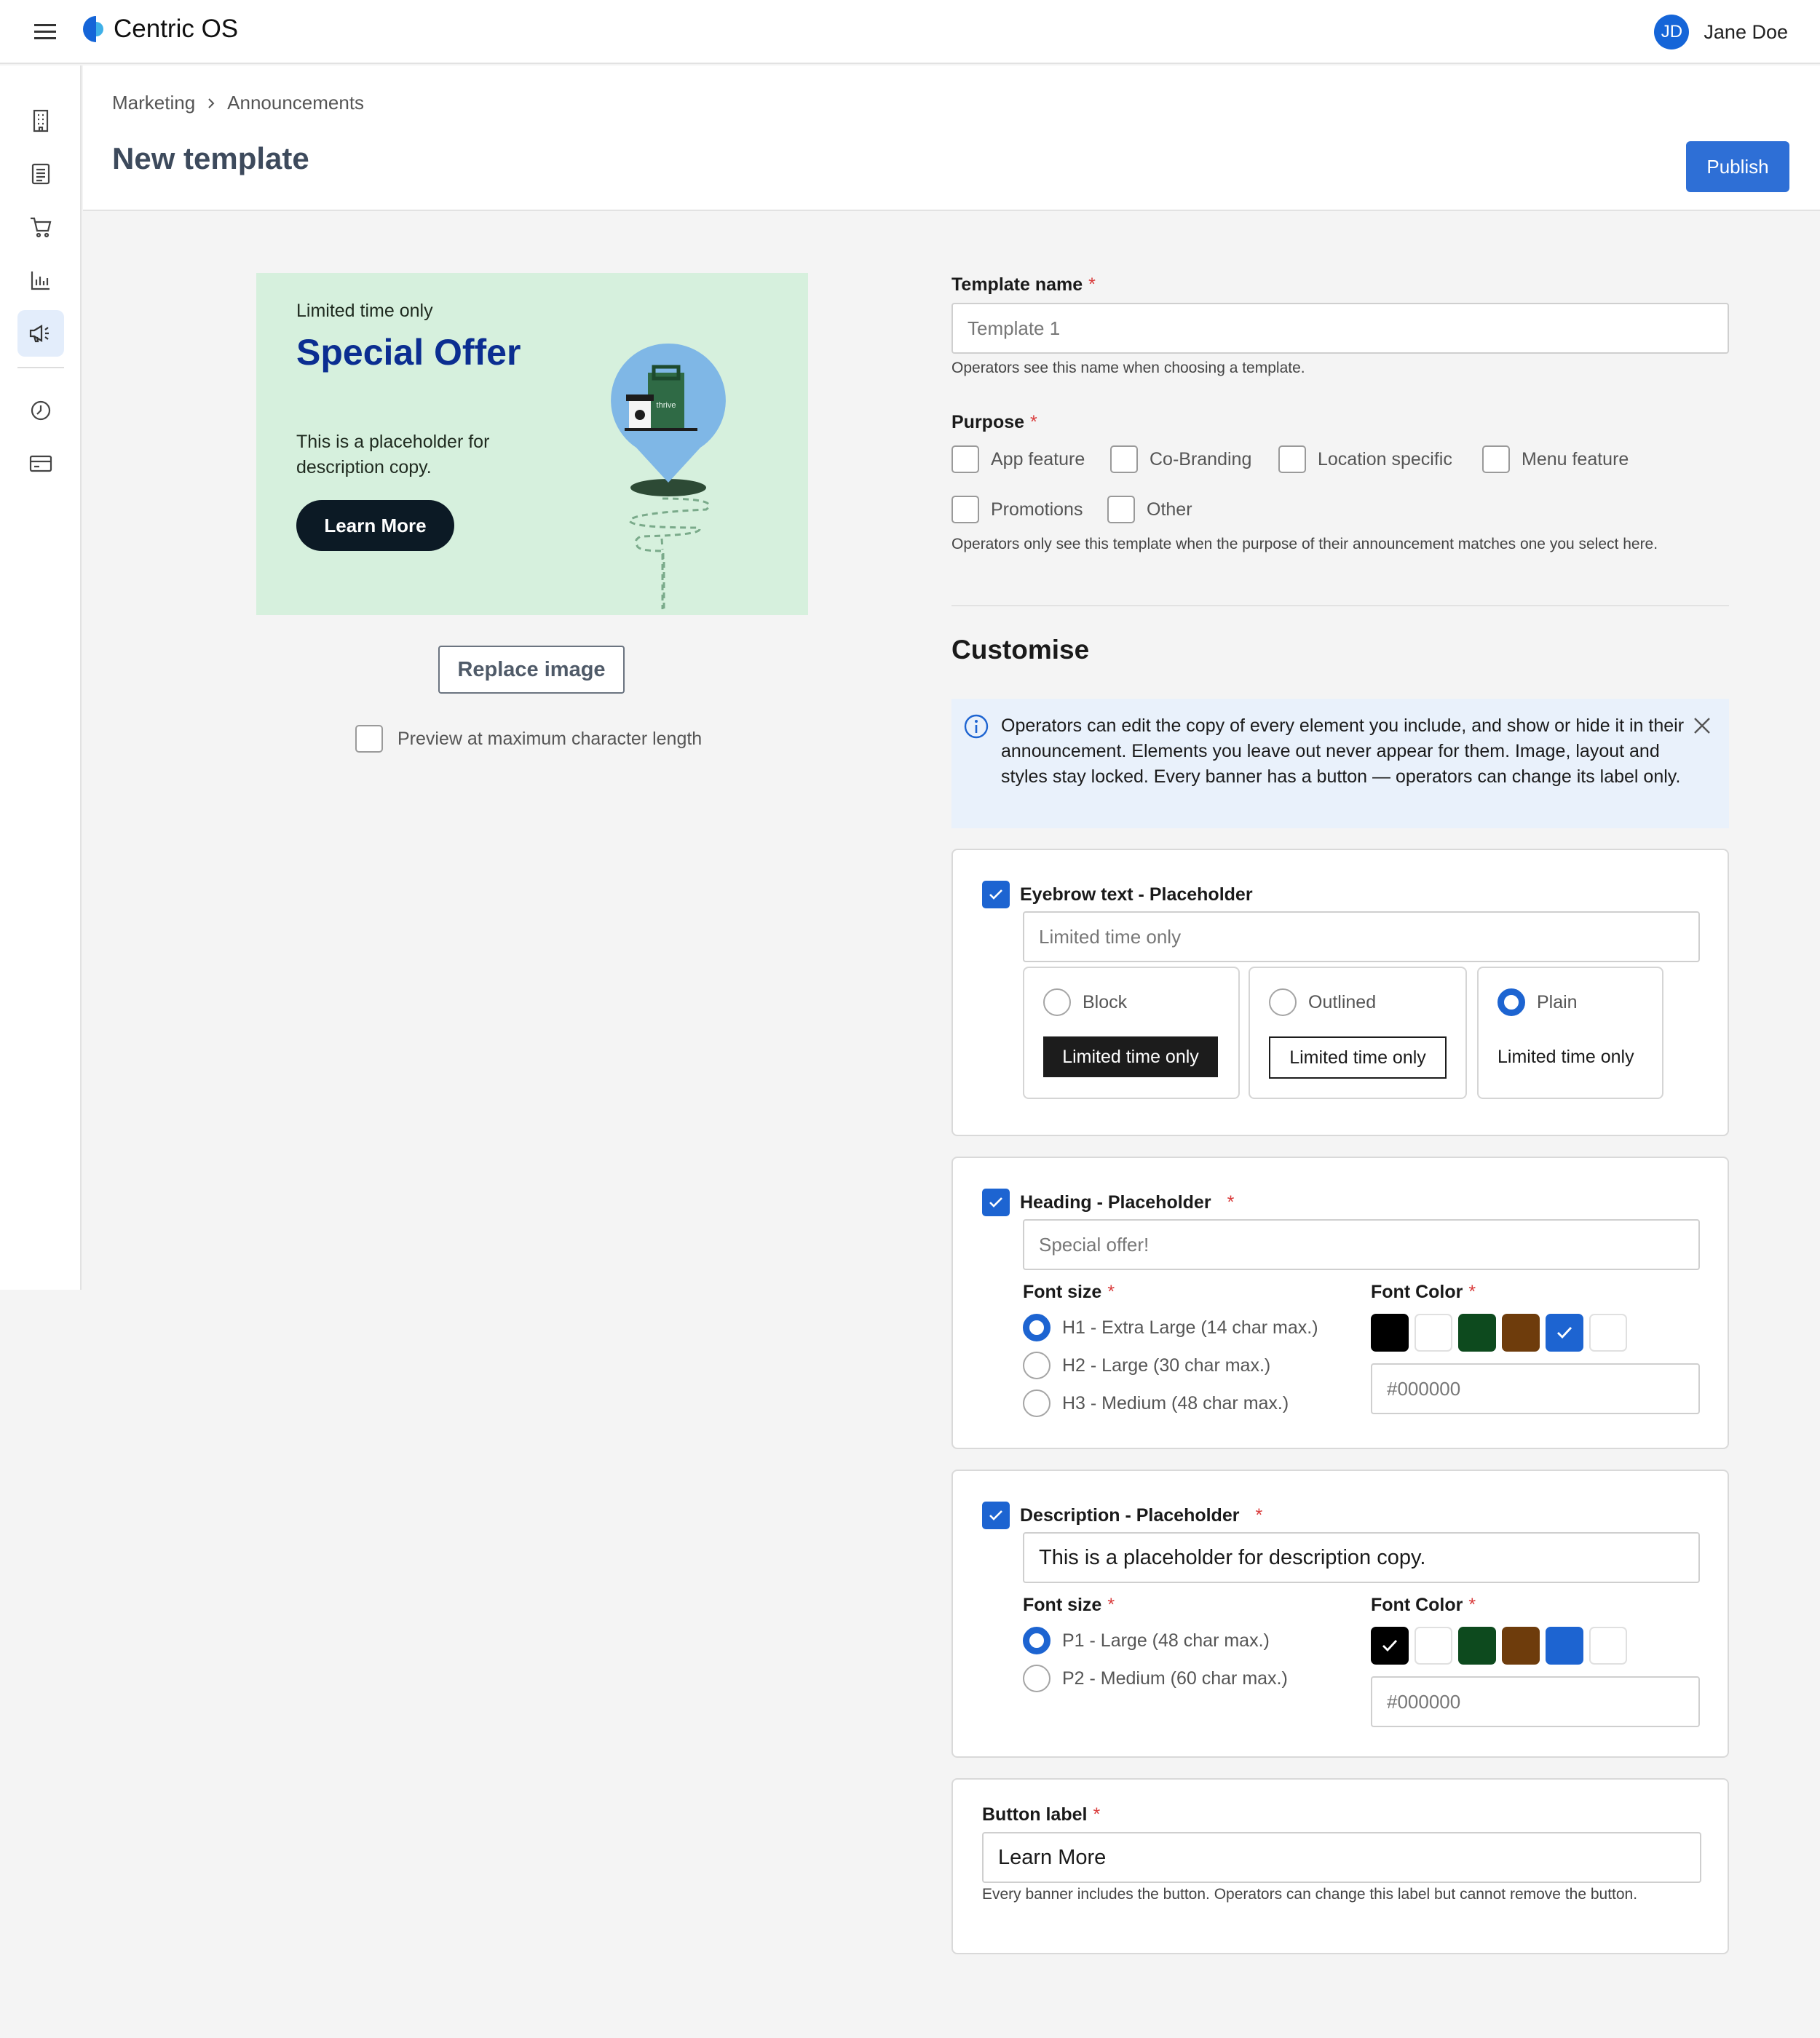 The height and width of the screenshot is (2038, 1820). What do you see at coordinates (1702, 725) in the screenshot?
I see `close-icon` at bounding box center [1702, 725].